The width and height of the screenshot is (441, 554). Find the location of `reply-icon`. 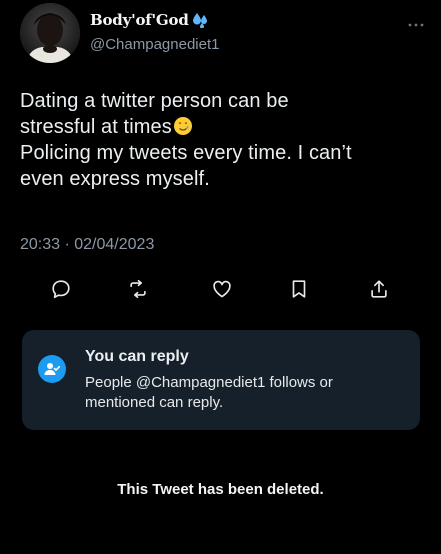

reply-icon is located at coordinates (61, 289).